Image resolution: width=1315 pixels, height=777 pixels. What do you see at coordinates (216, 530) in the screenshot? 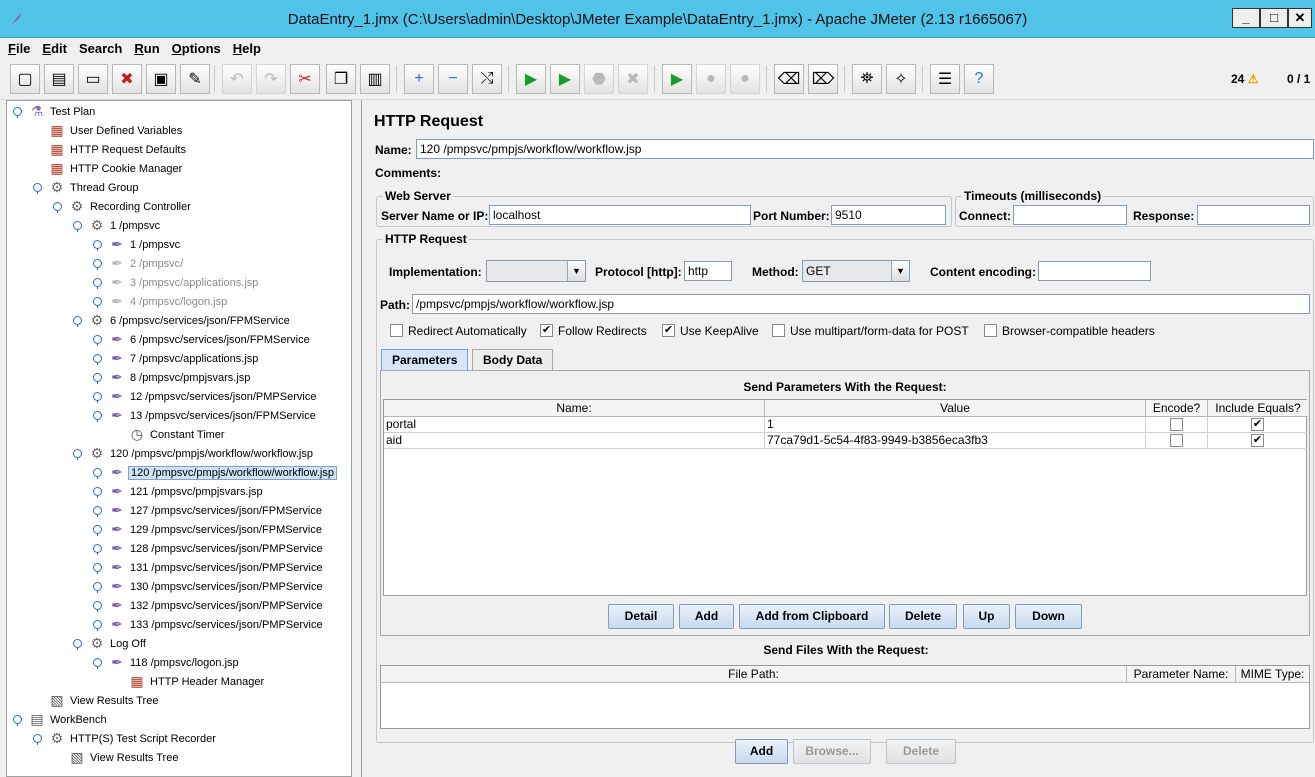
I see `tree-item: ✒ 129 /pmpsvc/services/json/FPMService` at bounding box center [216, 530].